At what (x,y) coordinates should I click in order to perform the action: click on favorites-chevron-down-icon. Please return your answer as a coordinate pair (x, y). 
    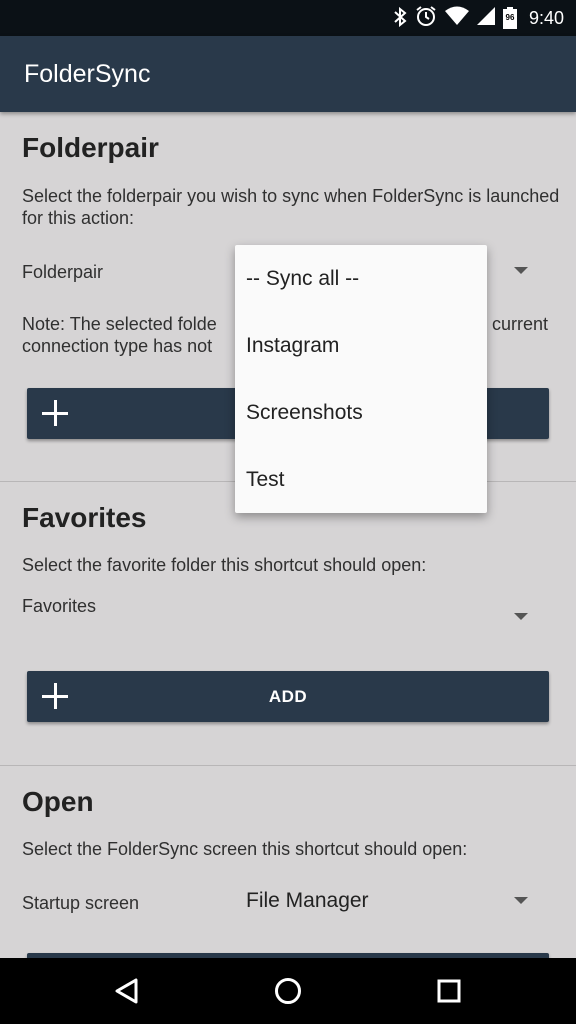
    Looking at the image, I should click on (521, 616).